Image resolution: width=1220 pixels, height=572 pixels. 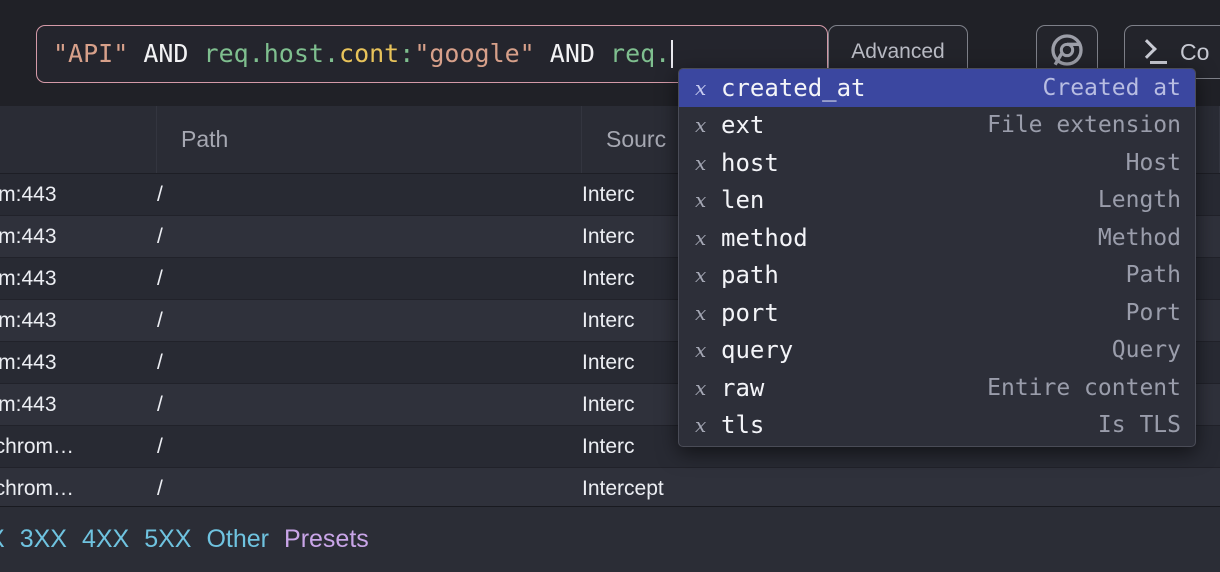 I want to click on autocomplete-item-name: host, so click(x=750, y=162).